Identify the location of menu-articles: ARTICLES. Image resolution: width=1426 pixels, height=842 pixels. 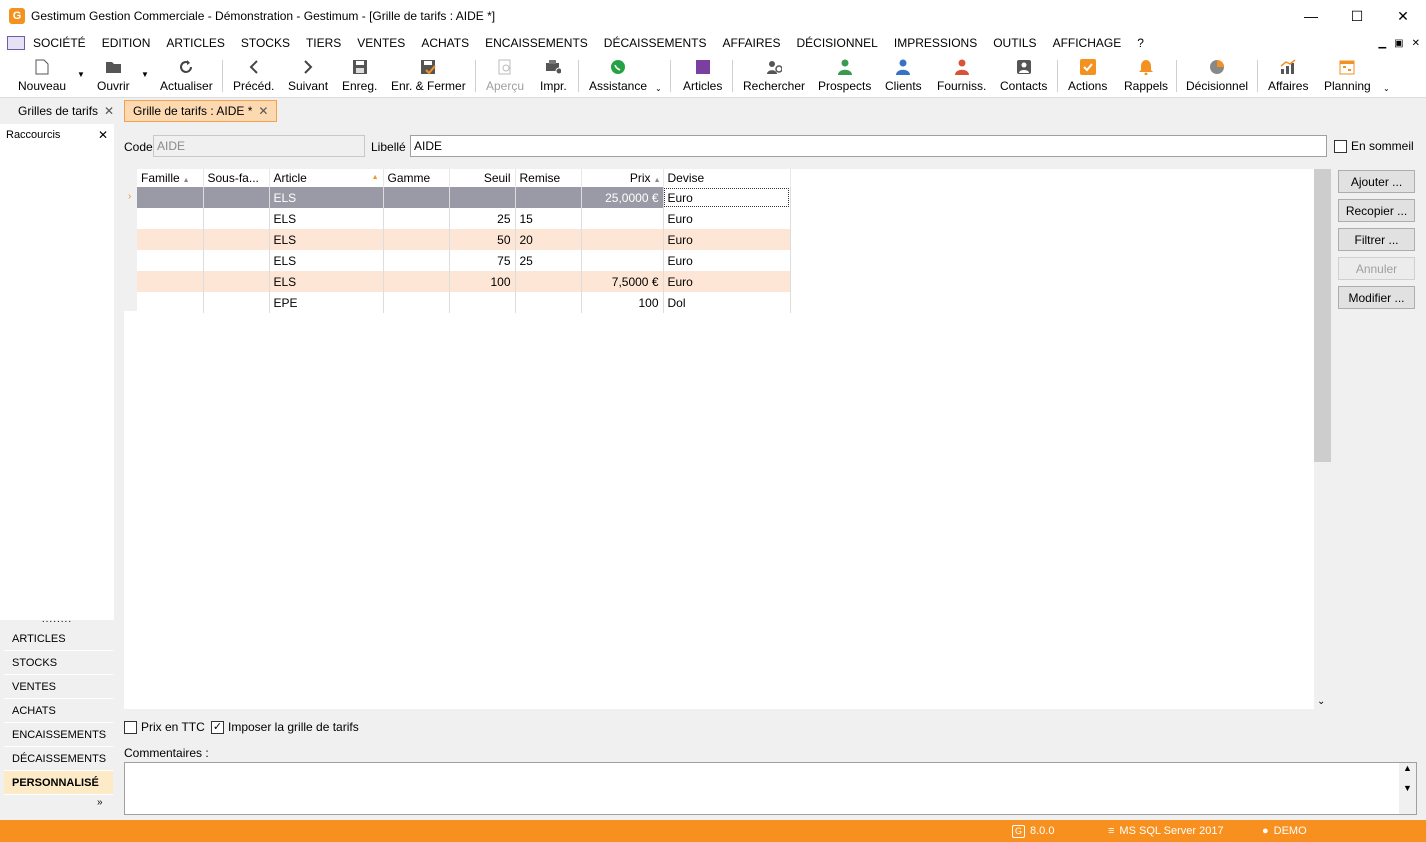
(195, 43).